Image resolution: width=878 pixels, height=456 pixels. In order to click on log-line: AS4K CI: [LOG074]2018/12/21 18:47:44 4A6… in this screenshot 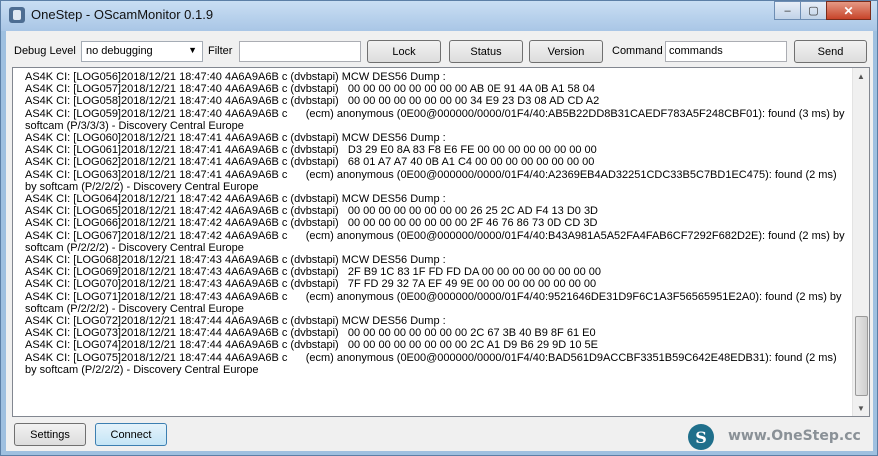, I will do `click(312, 345)`.